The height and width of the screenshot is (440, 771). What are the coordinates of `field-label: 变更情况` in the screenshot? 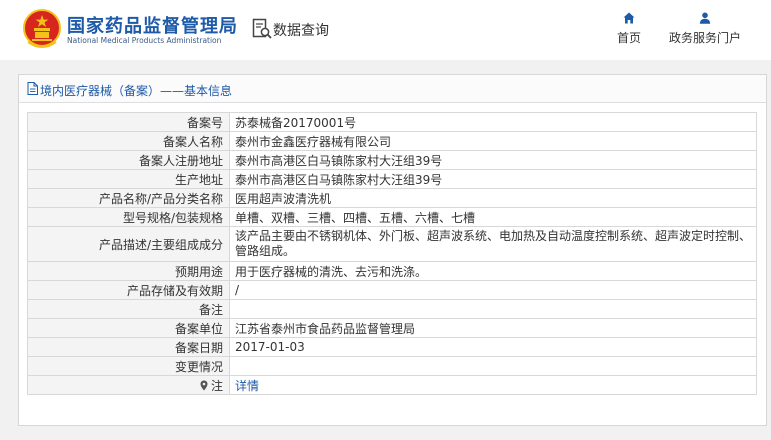 It's located at (128, 366).